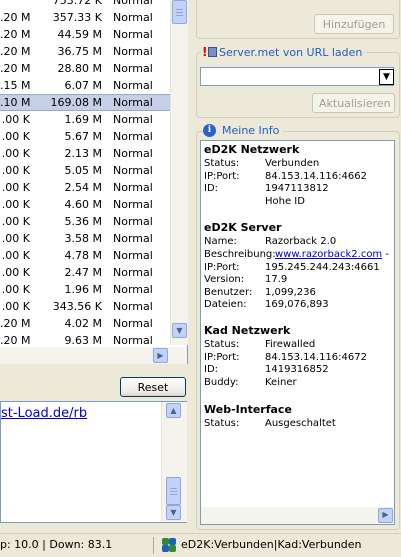 The image size is (401, 557). Describe the element at coordinates (353, 103) in the screenshot. I see `refresh-button: Aktualisieren` at that location.